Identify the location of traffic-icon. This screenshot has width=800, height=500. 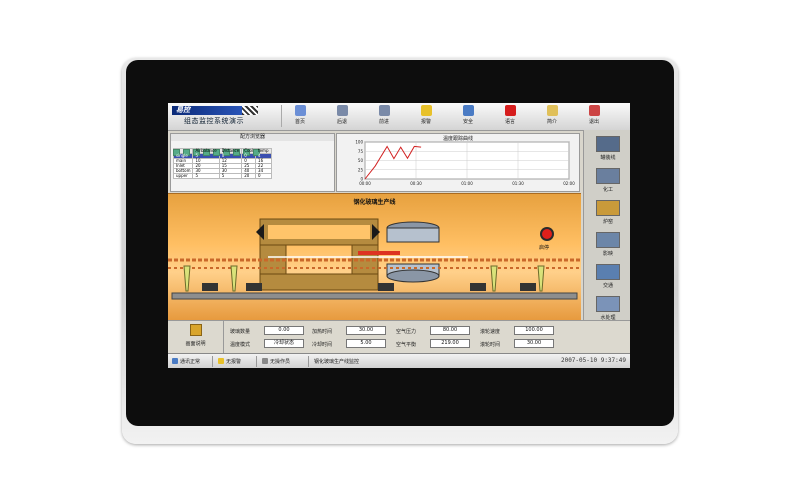
(608, 272).